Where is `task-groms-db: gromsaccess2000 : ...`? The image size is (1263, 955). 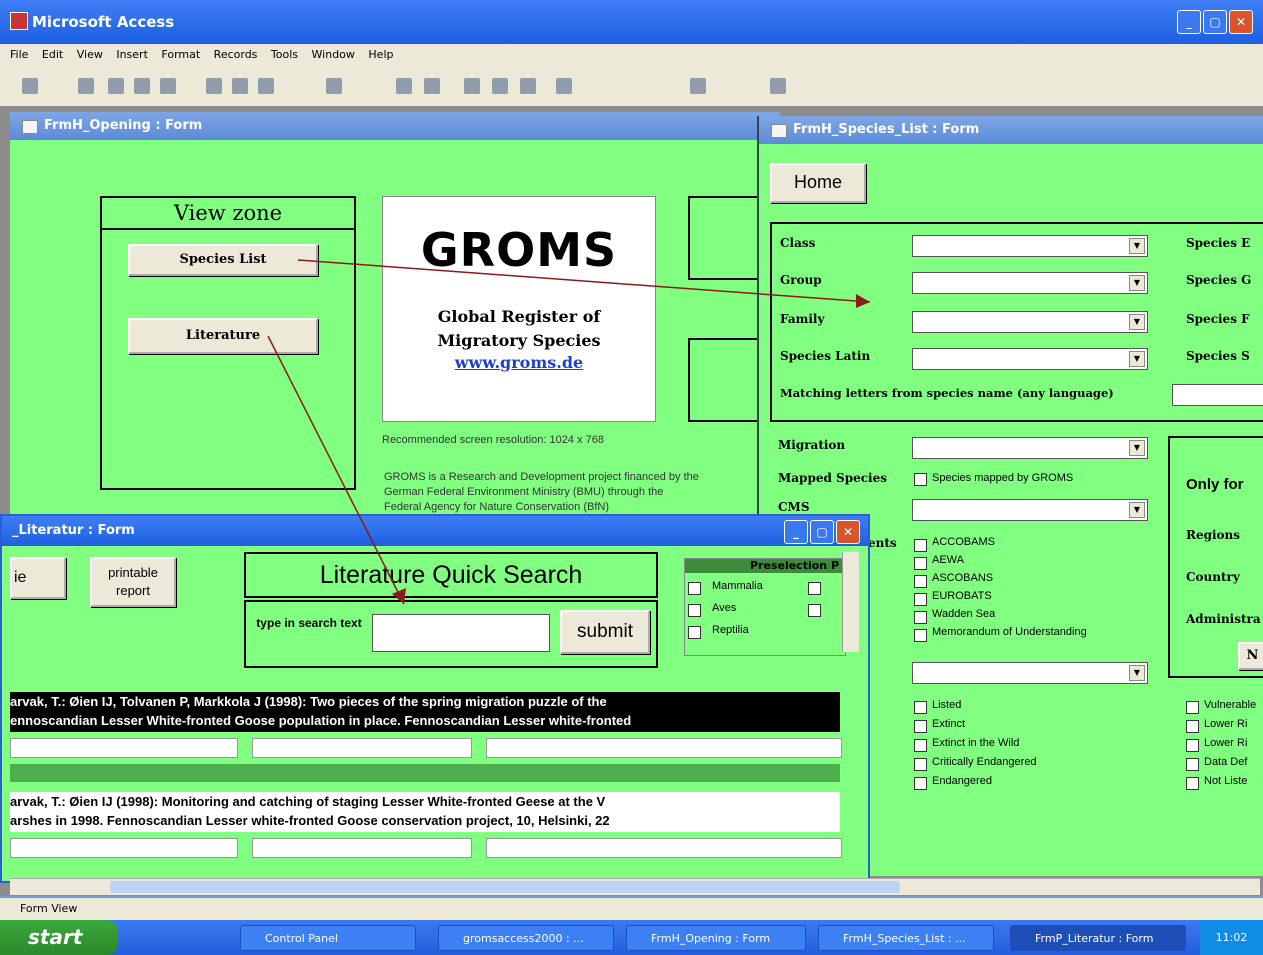 task-groms-db: gromsaccess2000 : ... is located at coordinates (526, 938).